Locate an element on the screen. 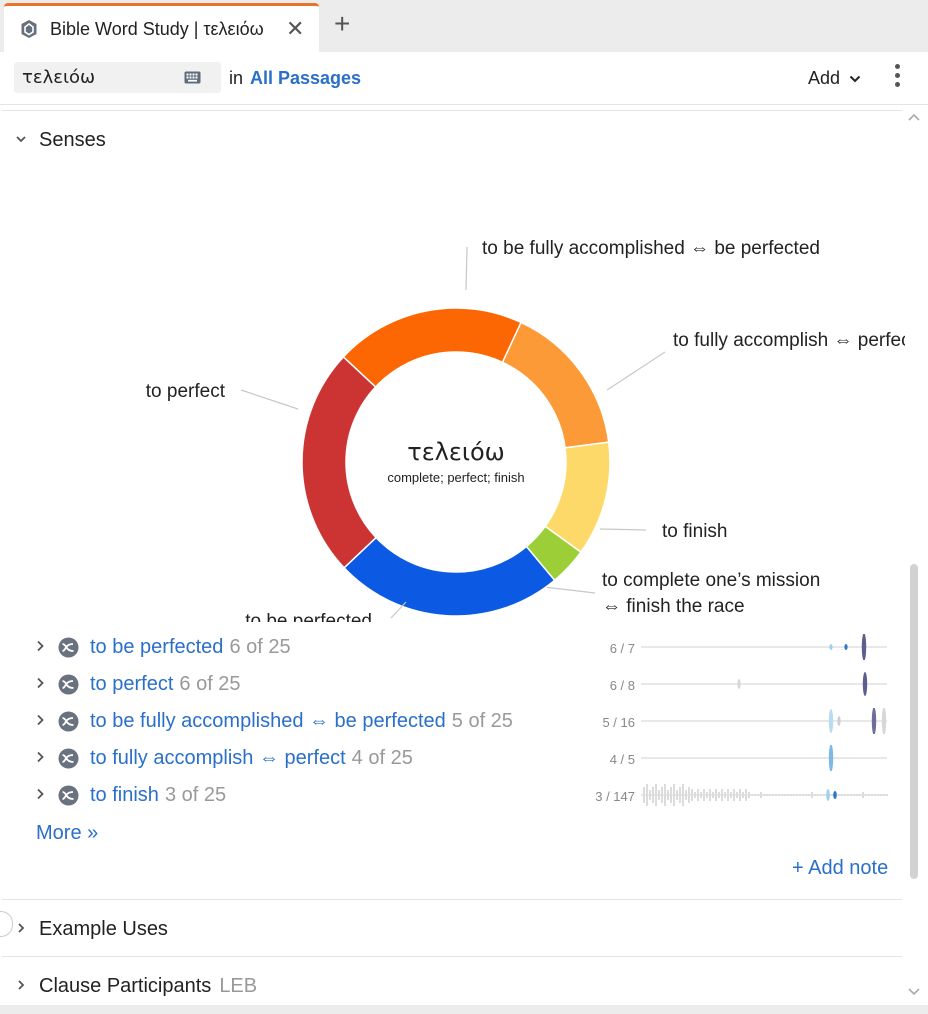 Image resolution: width=928 pixels, height=1014 pixels. sense-link: to perfect is located at coordinates (131, 684).